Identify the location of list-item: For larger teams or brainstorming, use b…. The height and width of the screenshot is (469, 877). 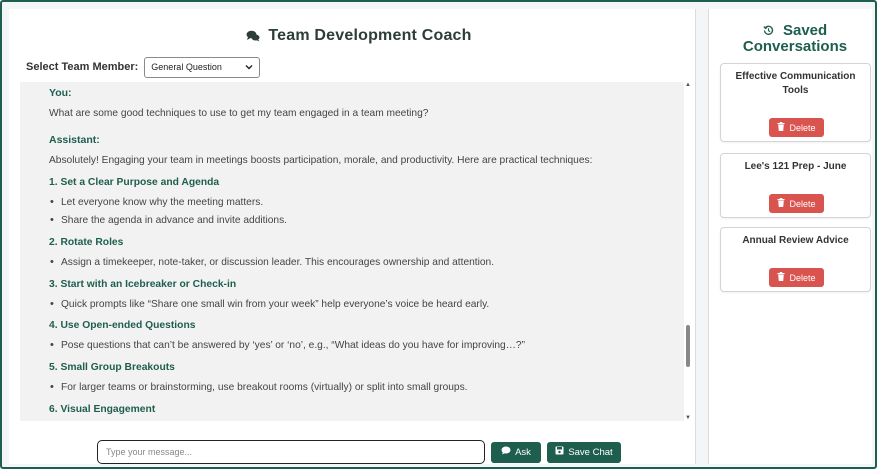
(352, 388).